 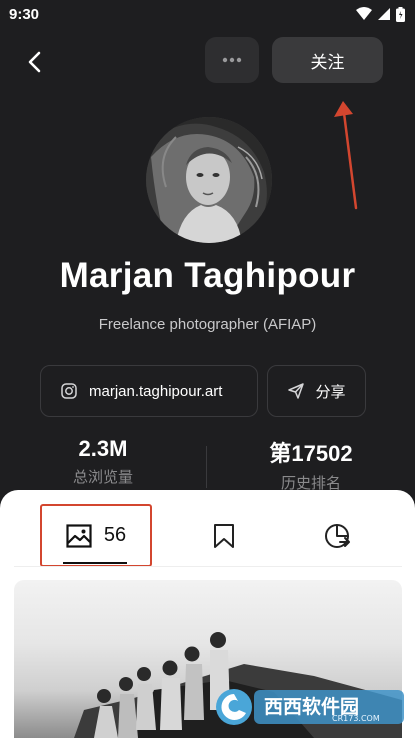 What do you see at coordinates (296, 391) in the screenshot?
I see `share-icon` at bounding box center [296, 391].